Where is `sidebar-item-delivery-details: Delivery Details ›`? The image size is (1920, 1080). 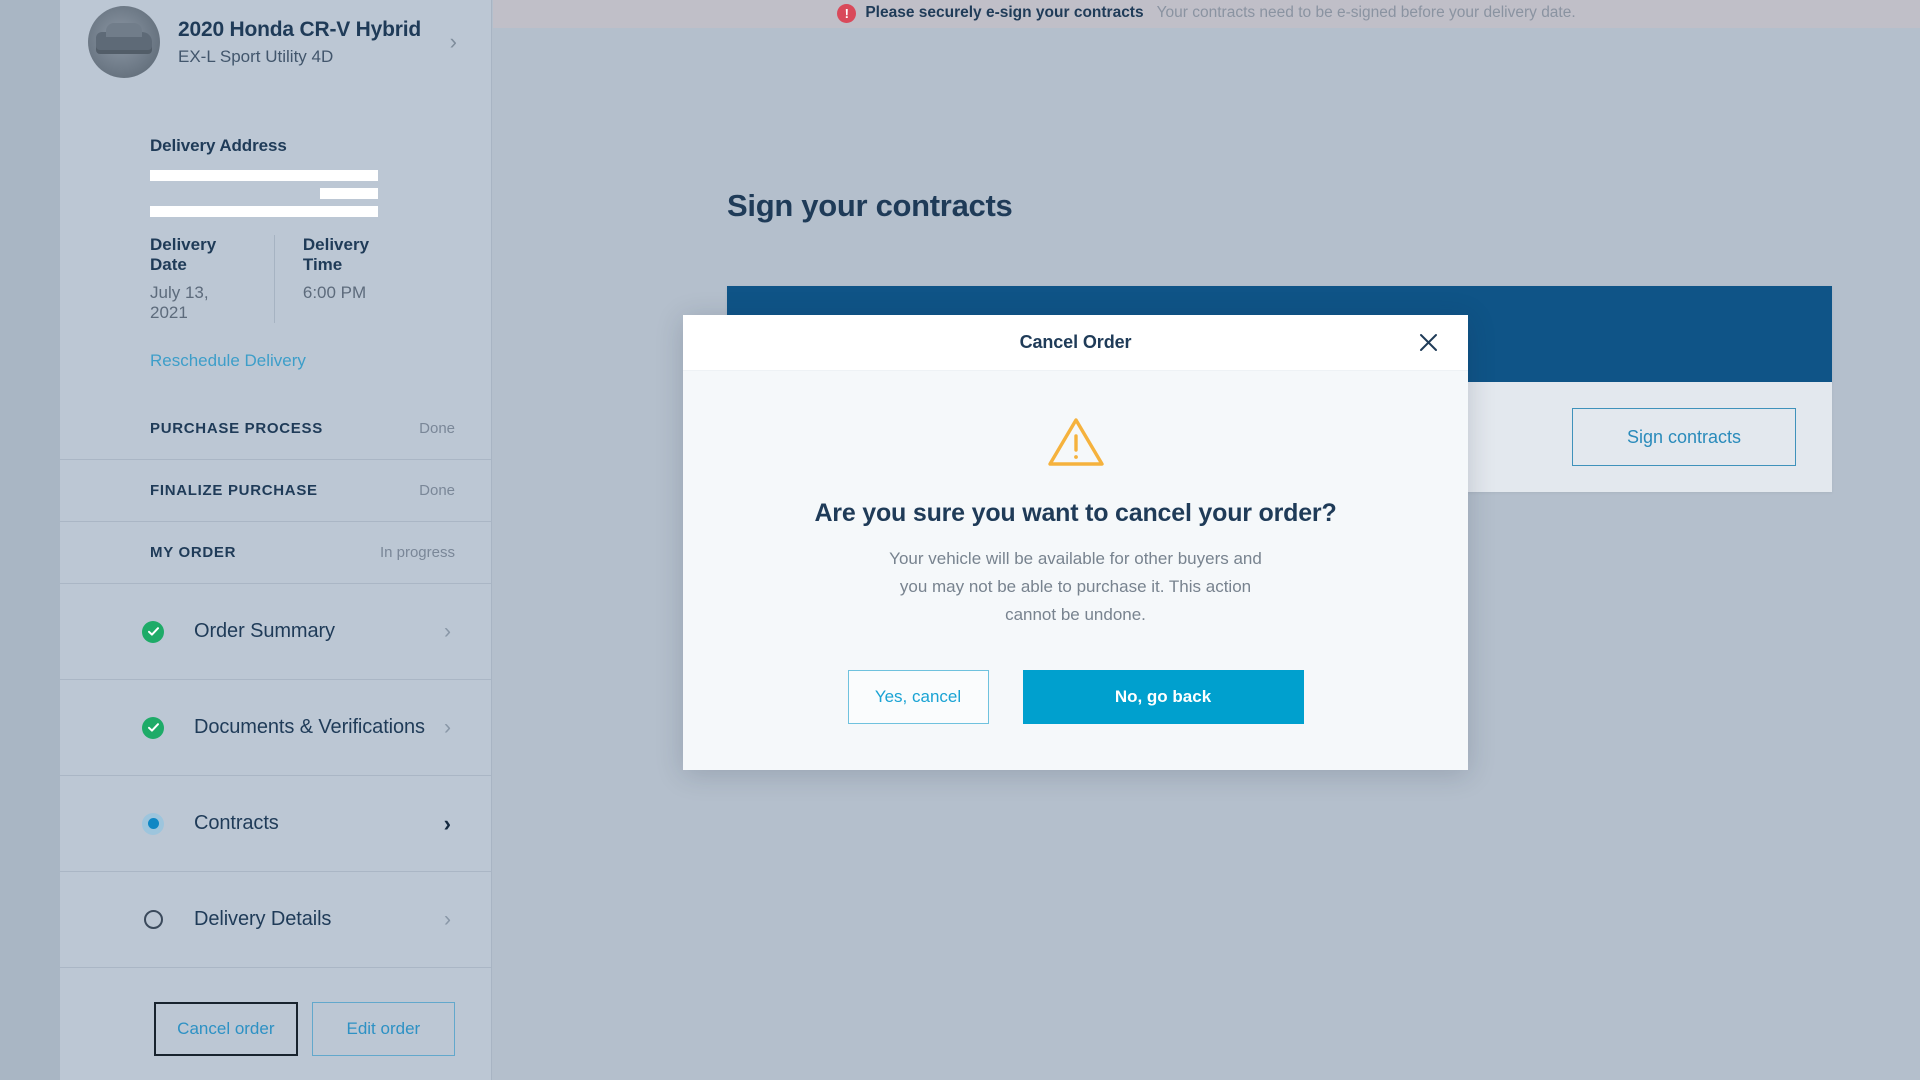
sidebar-item-delivery-details: Delivery Details › is located at coordinates (275, 919).